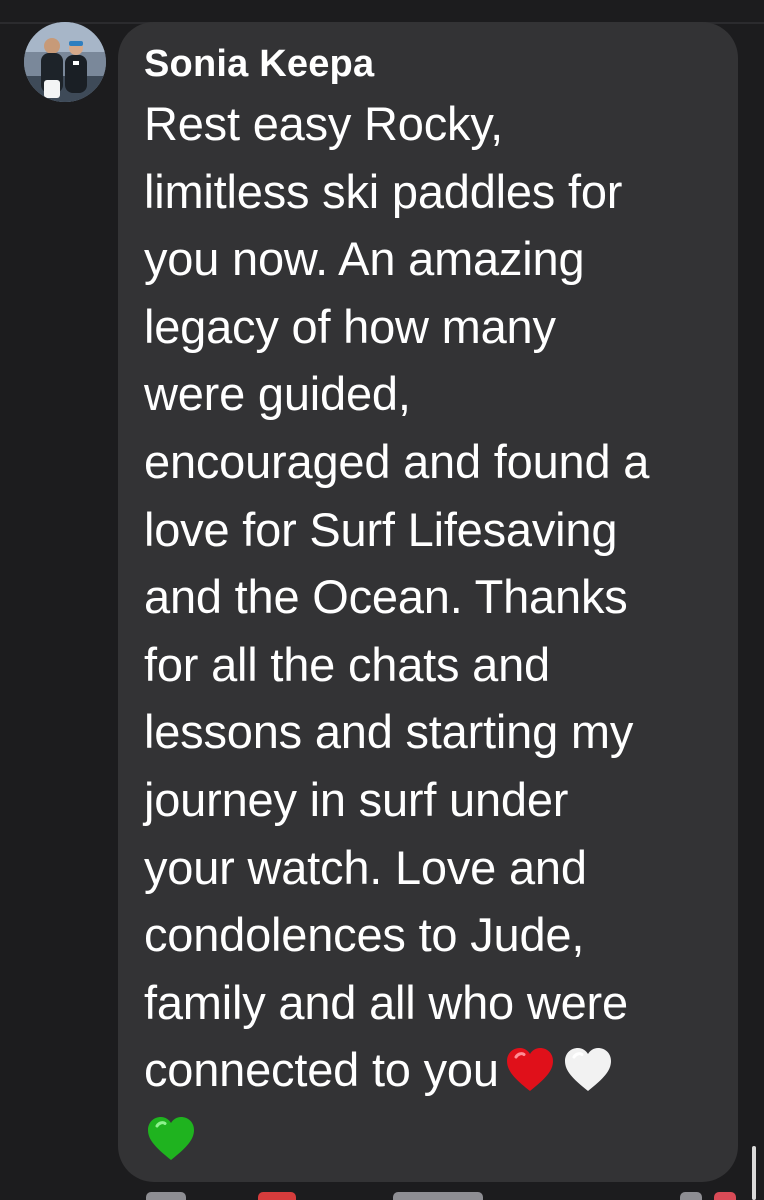 The image size is (764, 1200). What do you see at coordinates (171, 1139) in the screenshot?
I see `green-heart-icon` at bounding box center [171, 1139].